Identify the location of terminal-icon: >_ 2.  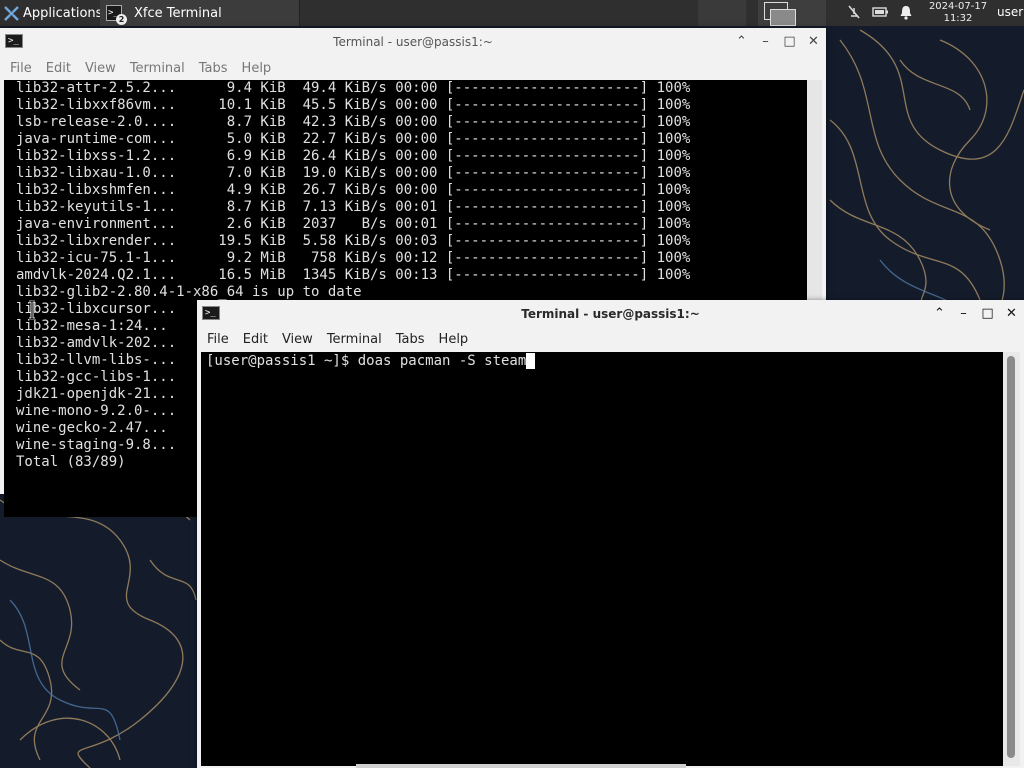
(116, 15).